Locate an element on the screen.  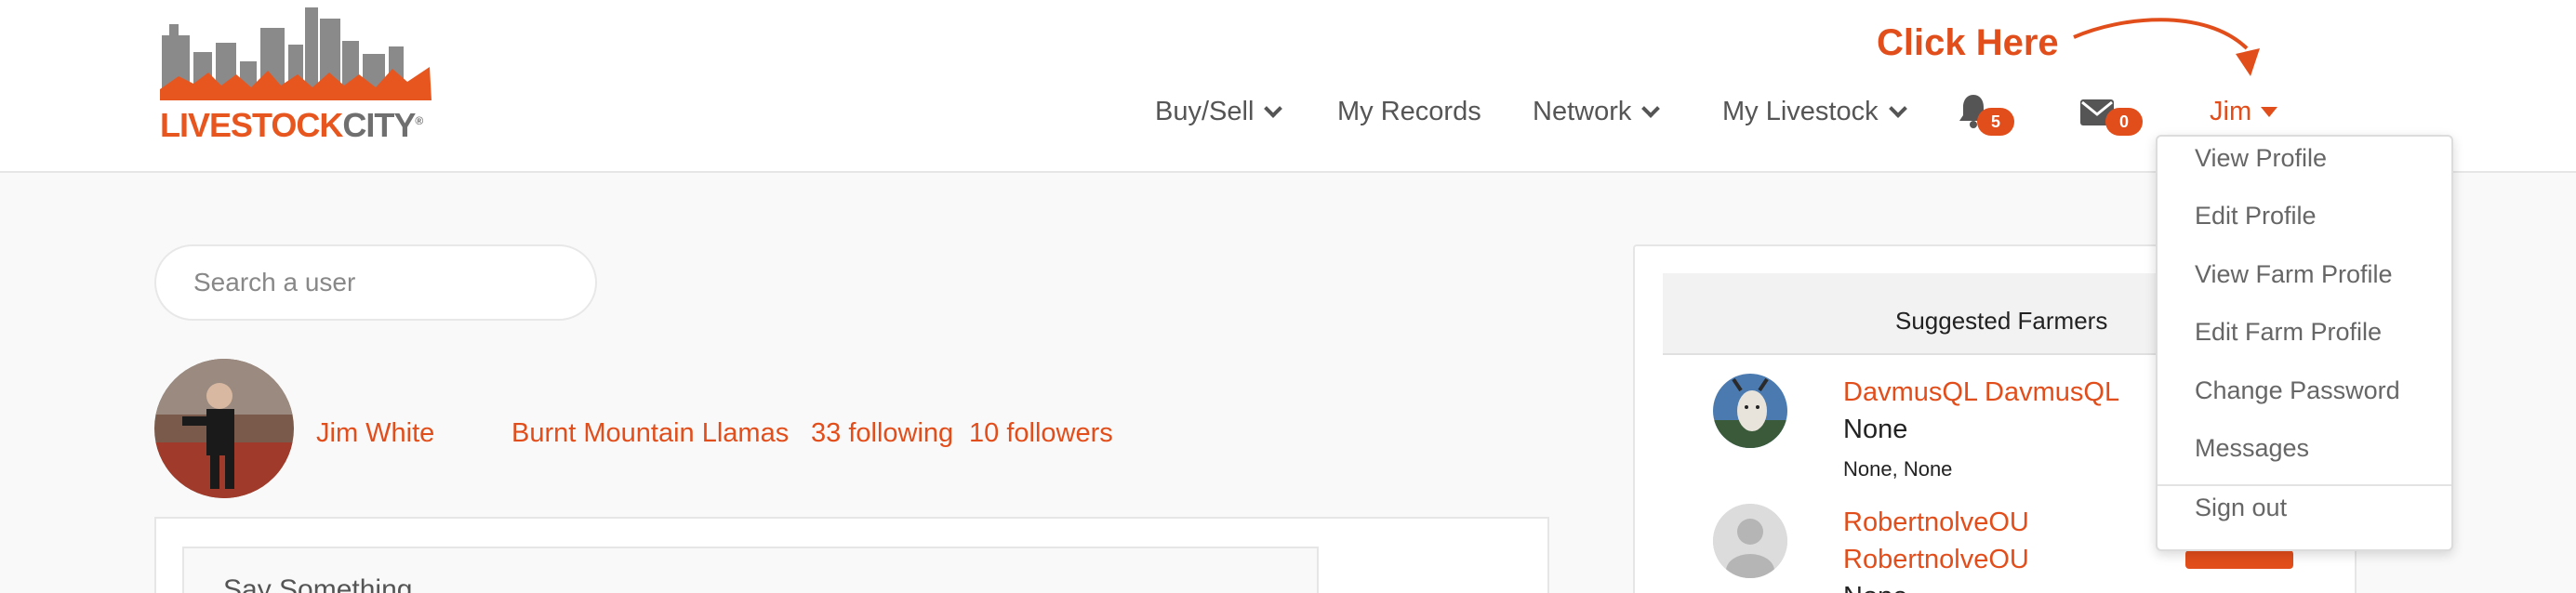
messages-count-badge: 0 is located at coordinates (2124, 122).